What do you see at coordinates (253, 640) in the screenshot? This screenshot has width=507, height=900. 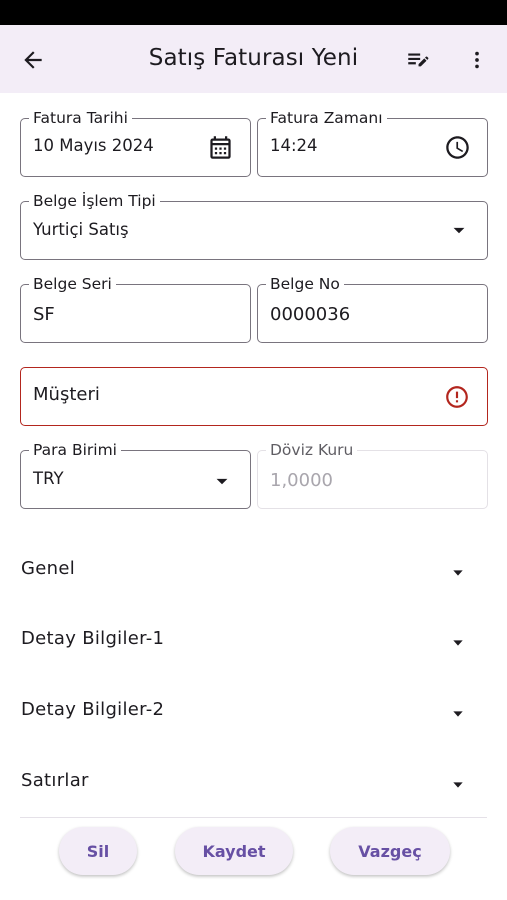 I see `section-detail-1: Detay Bilgiler-1` at bounding box center [253, 640].